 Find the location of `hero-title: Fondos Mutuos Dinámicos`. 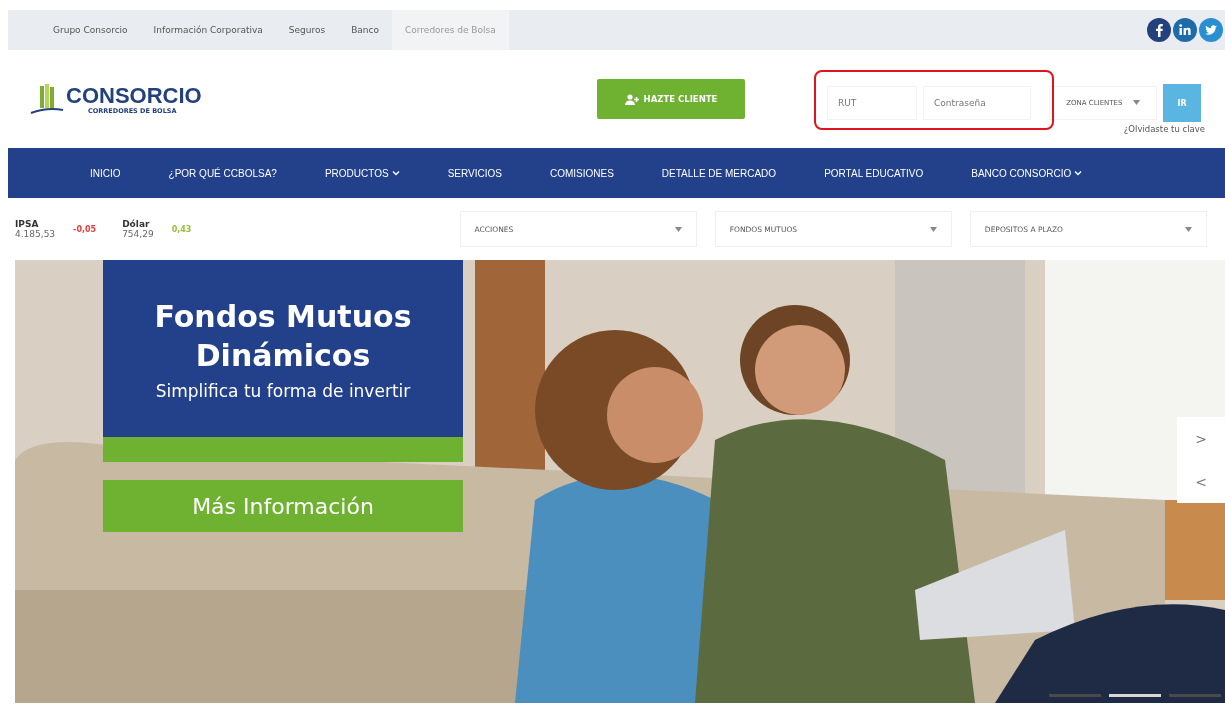

hero-title: Fondos Mutuos Dinámicos is located at coordinates (283, 336).